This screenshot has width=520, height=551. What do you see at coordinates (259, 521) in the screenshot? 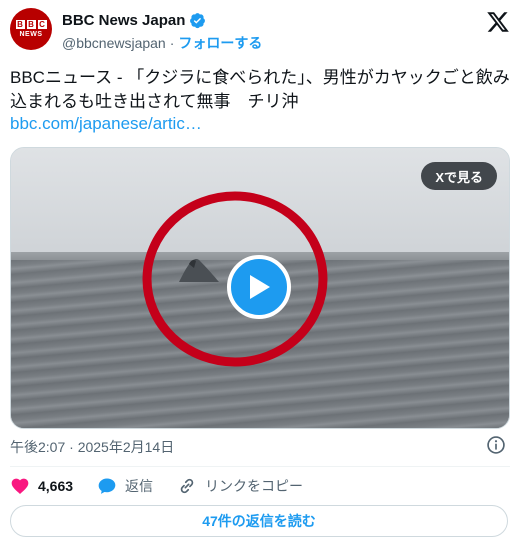
I see `read-replies-button: 47件の返信を読む` at bounding box center [259, 521].